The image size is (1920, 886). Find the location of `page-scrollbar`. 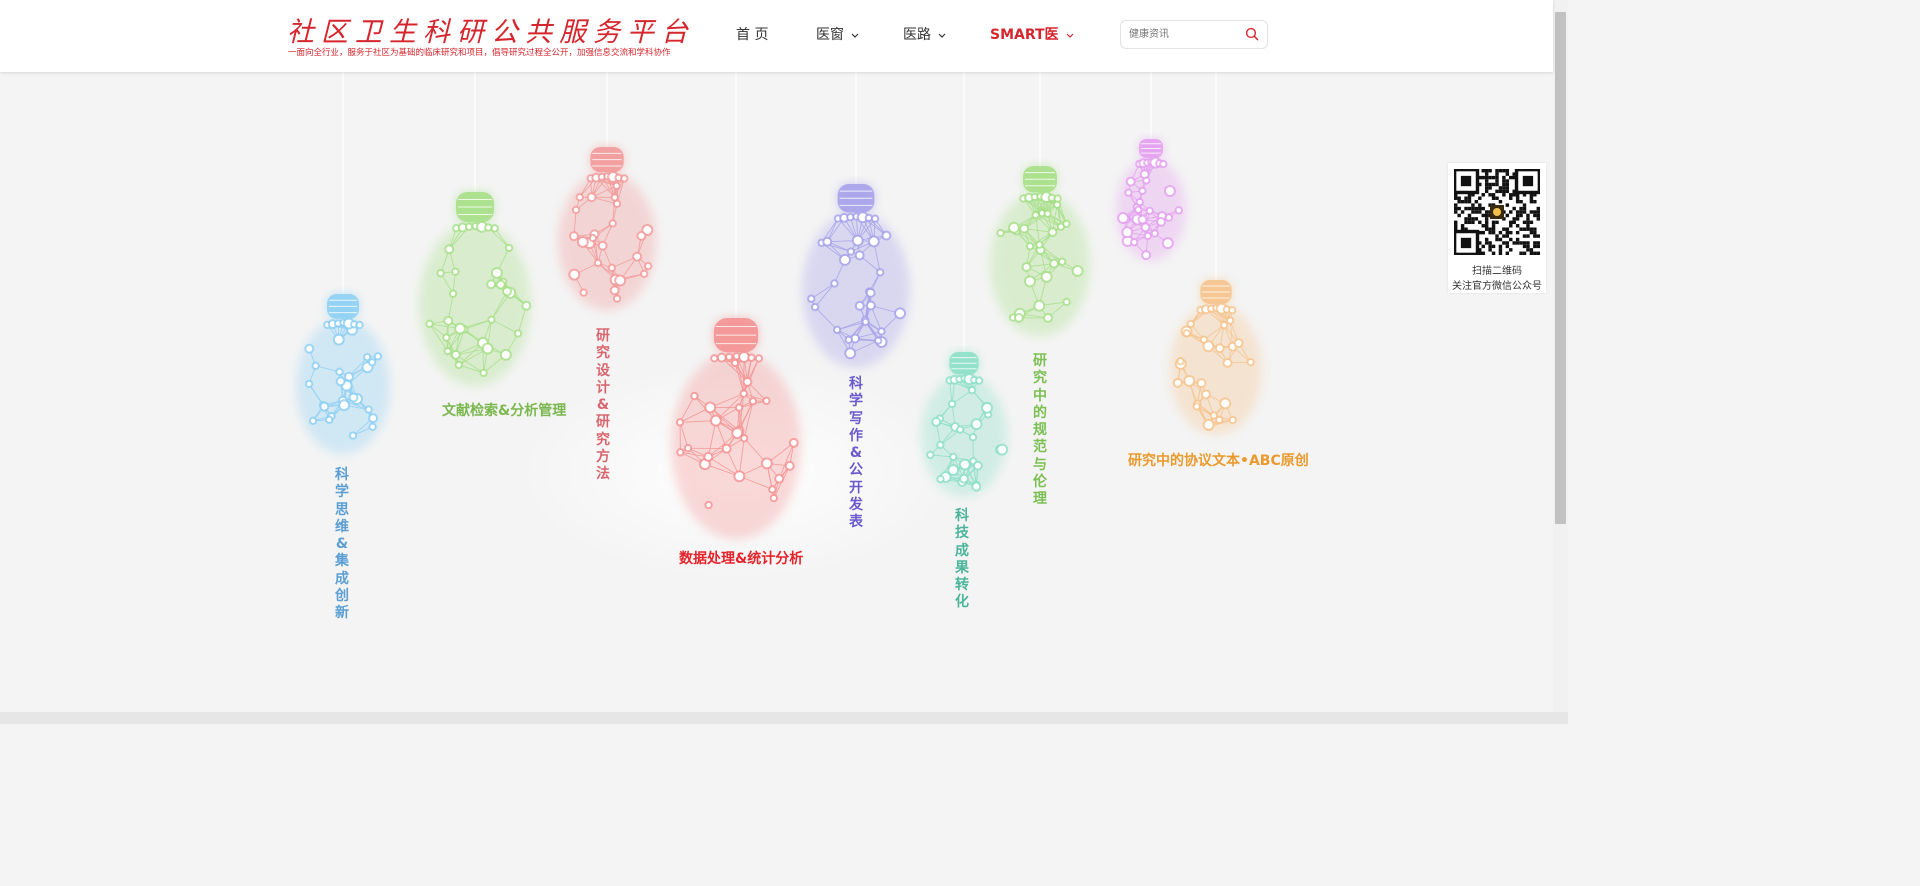

page-scrollbar is located at coordinates (1560, 356).